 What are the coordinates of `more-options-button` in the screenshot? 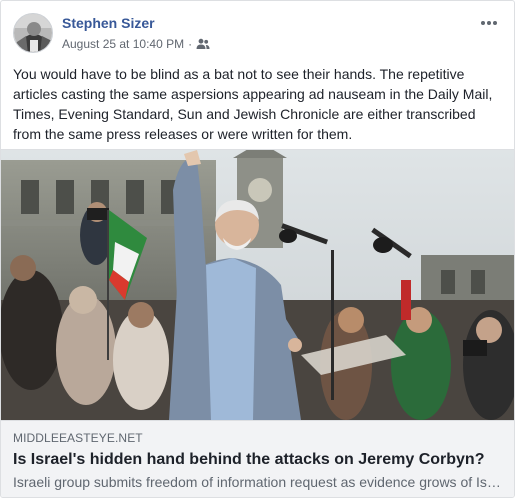 It's located at (489, 23).